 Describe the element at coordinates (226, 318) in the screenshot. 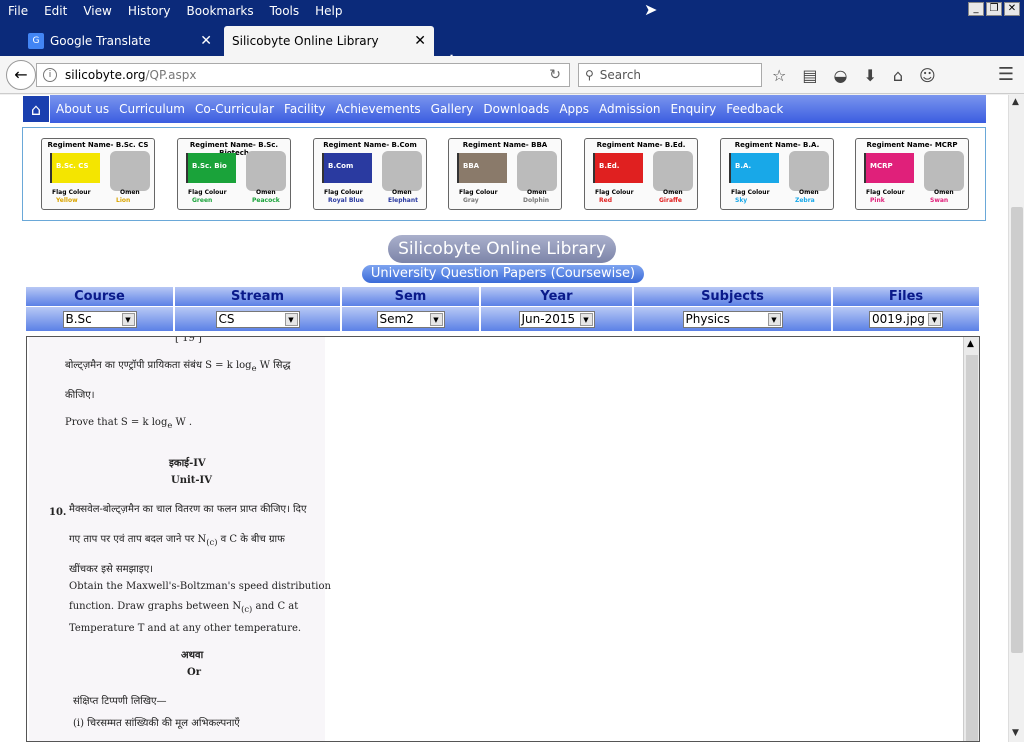

I see `select-value: CS` at that location.